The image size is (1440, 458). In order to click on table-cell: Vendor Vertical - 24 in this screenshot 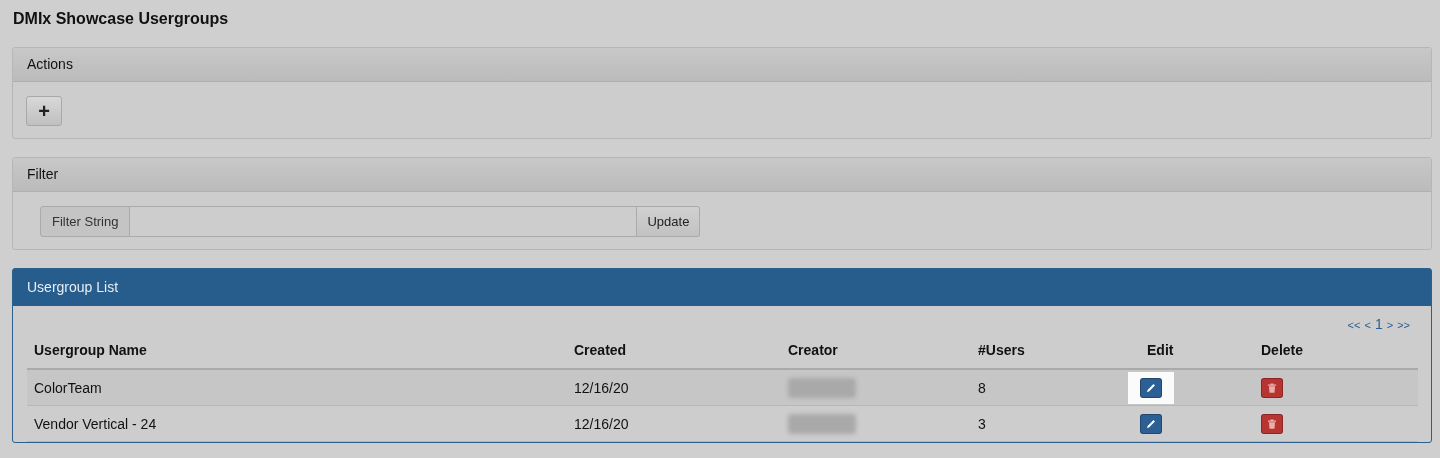, I will do `click(297, 423)`.